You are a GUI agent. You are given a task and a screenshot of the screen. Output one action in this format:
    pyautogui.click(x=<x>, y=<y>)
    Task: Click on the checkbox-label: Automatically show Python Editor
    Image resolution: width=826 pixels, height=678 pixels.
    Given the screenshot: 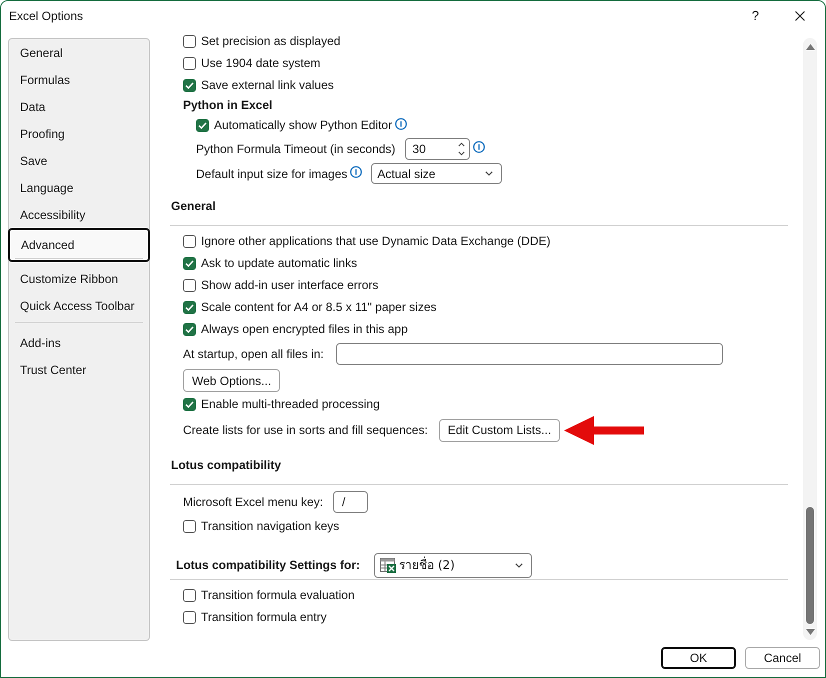 What is the action you would take?
    pyautogui.click(x=303, y=125)
    